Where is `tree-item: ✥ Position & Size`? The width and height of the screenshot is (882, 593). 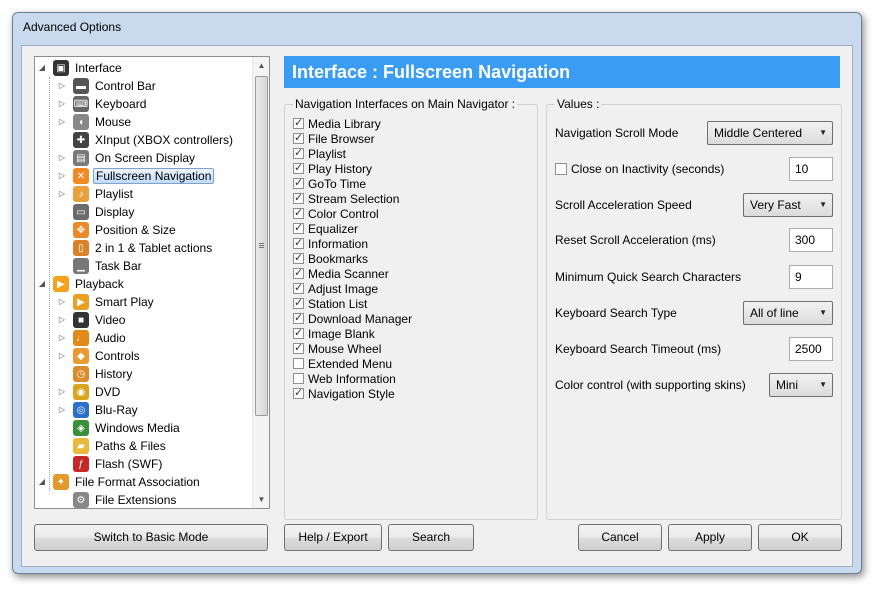 tree-item: ✥ Position & Size is located at coordinates (125, 230).